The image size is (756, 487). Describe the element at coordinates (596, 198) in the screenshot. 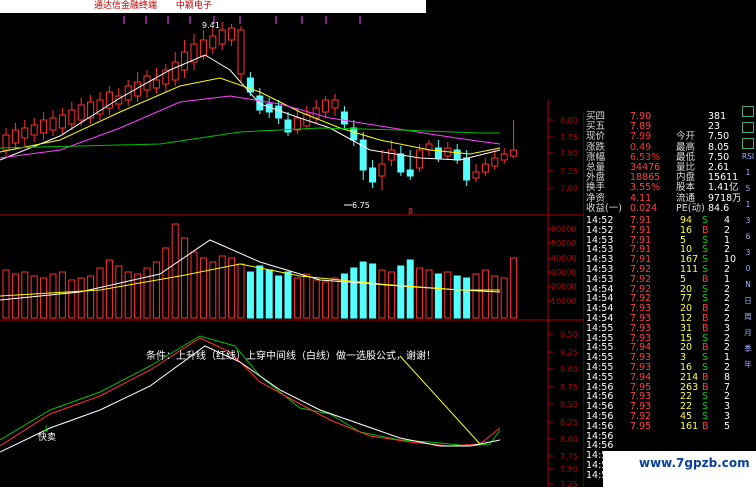

I see `quote-l1: 净资` at that location.